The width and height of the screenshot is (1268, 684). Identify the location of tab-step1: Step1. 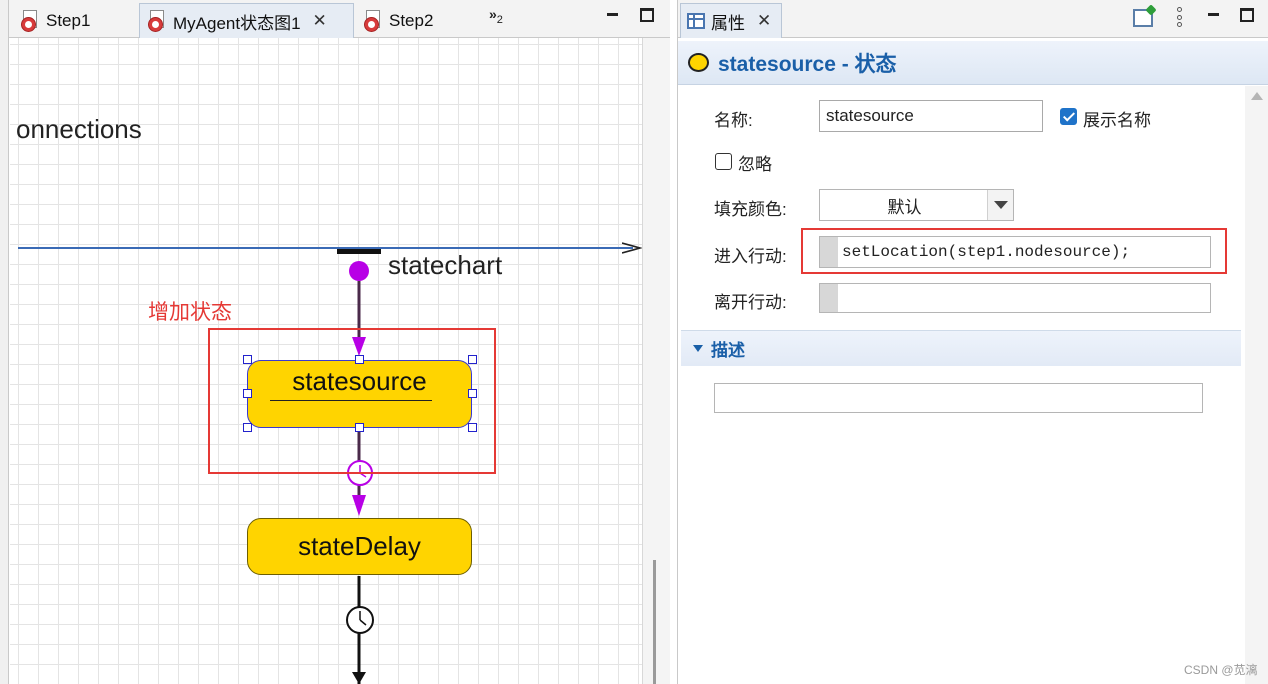
(75, 20).